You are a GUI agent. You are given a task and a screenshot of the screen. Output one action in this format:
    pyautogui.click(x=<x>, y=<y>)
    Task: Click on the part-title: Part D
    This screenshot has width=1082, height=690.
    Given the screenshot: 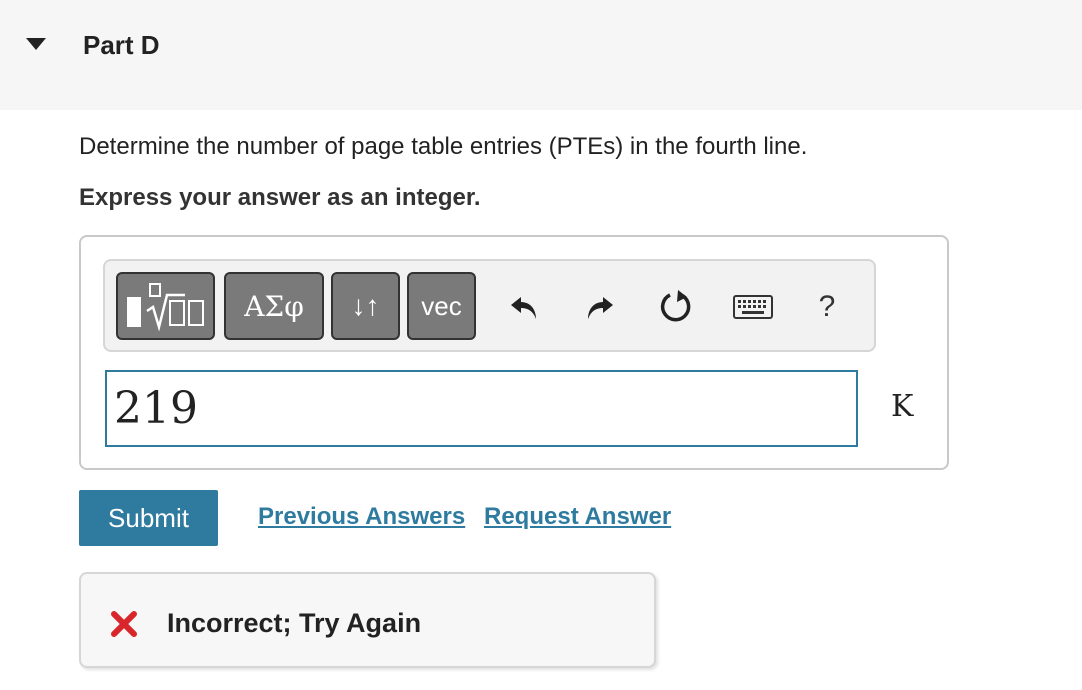 What is the action you would take?
    pyautogui.click(x=121, y=45)
    